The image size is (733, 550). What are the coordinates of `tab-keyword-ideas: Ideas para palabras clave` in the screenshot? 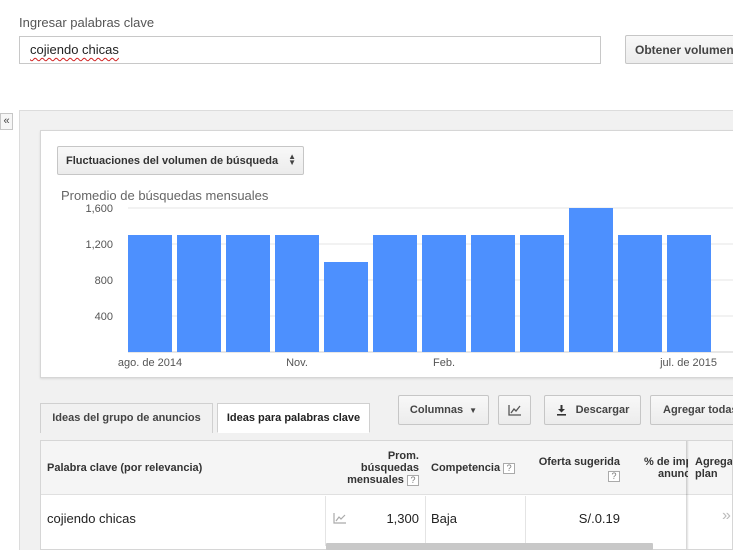 It's located at (293, 418).